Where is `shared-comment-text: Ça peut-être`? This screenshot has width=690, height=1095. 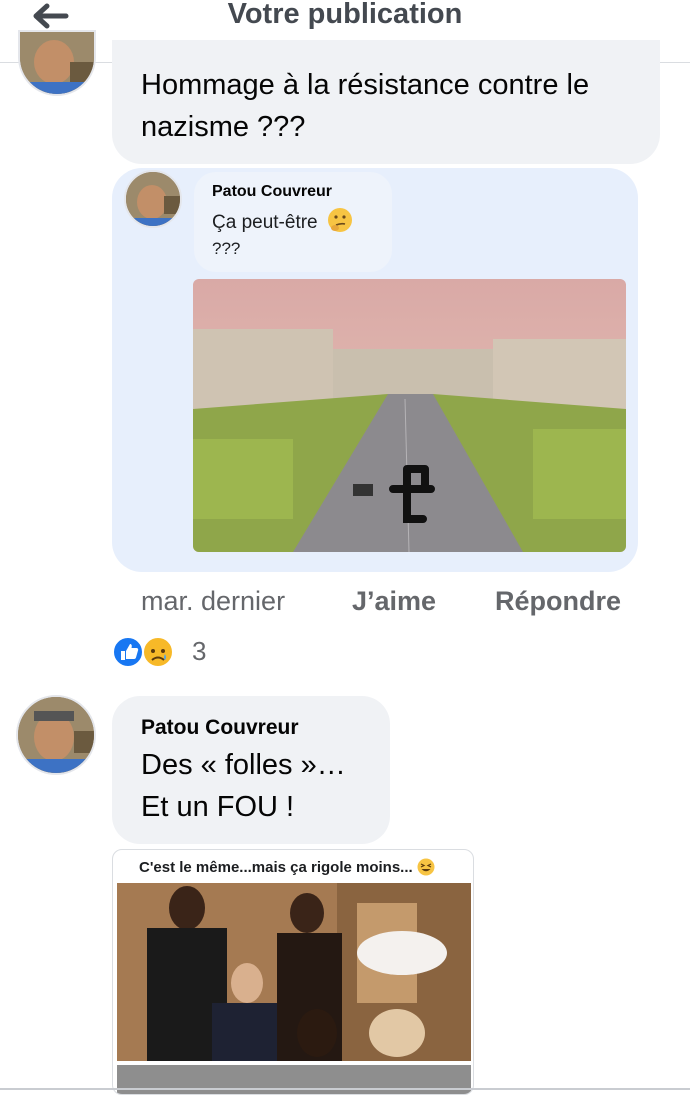 shared-comment-text: Ça peut-être is located at coordinates (282, 220).